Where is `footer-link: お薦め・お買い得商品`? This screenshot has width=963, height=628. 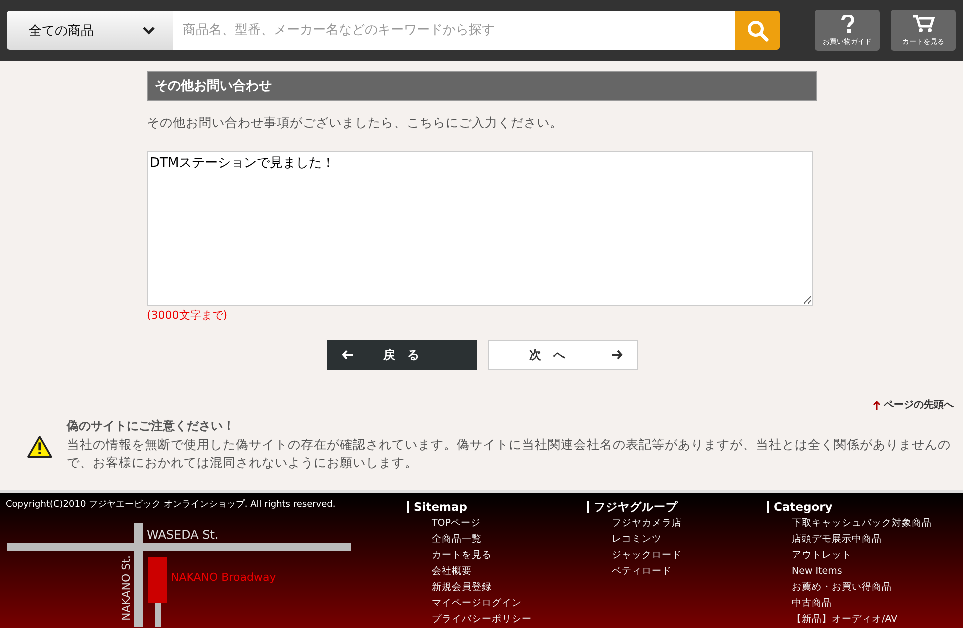 footer-link: お薦め・お買い得商品 is located at coordinates (850, 588).